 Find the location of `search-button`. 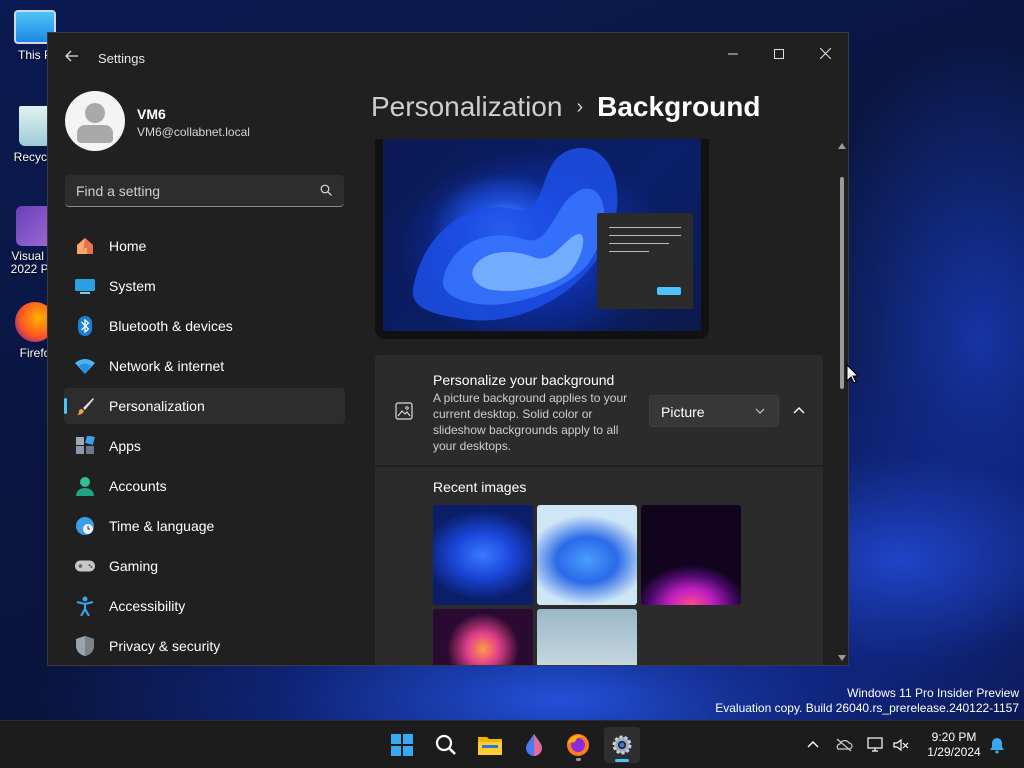

search-button is located at coordinates (446, 745).